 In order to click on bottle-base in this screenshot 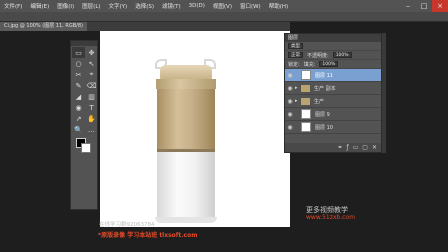, I will do `click(186, 220)`.